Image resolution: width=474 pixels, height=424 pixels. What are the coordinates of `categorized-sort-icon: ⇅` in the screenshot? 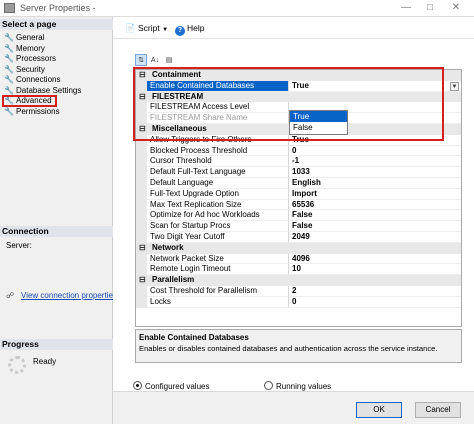 It's located at (141, 60).